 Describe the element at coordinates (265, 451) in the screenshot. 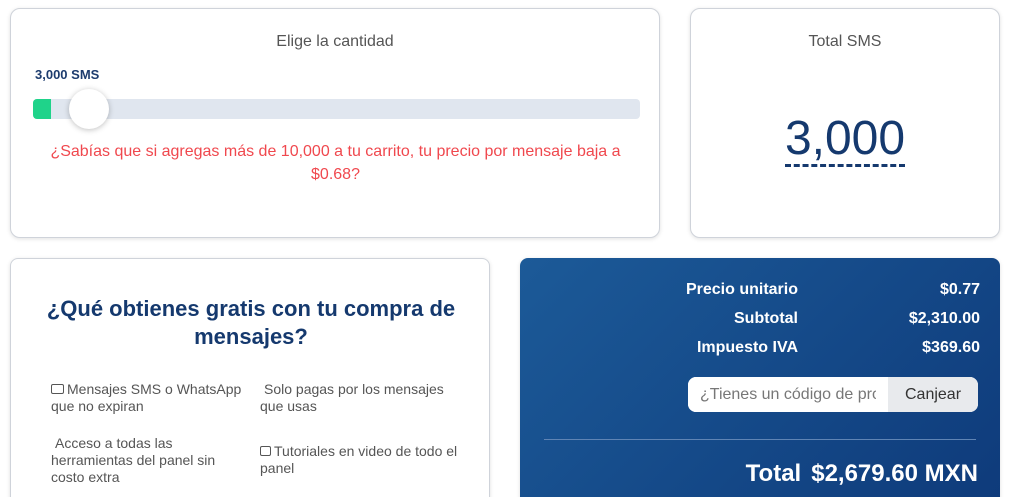

I see `video-icon` at that location.